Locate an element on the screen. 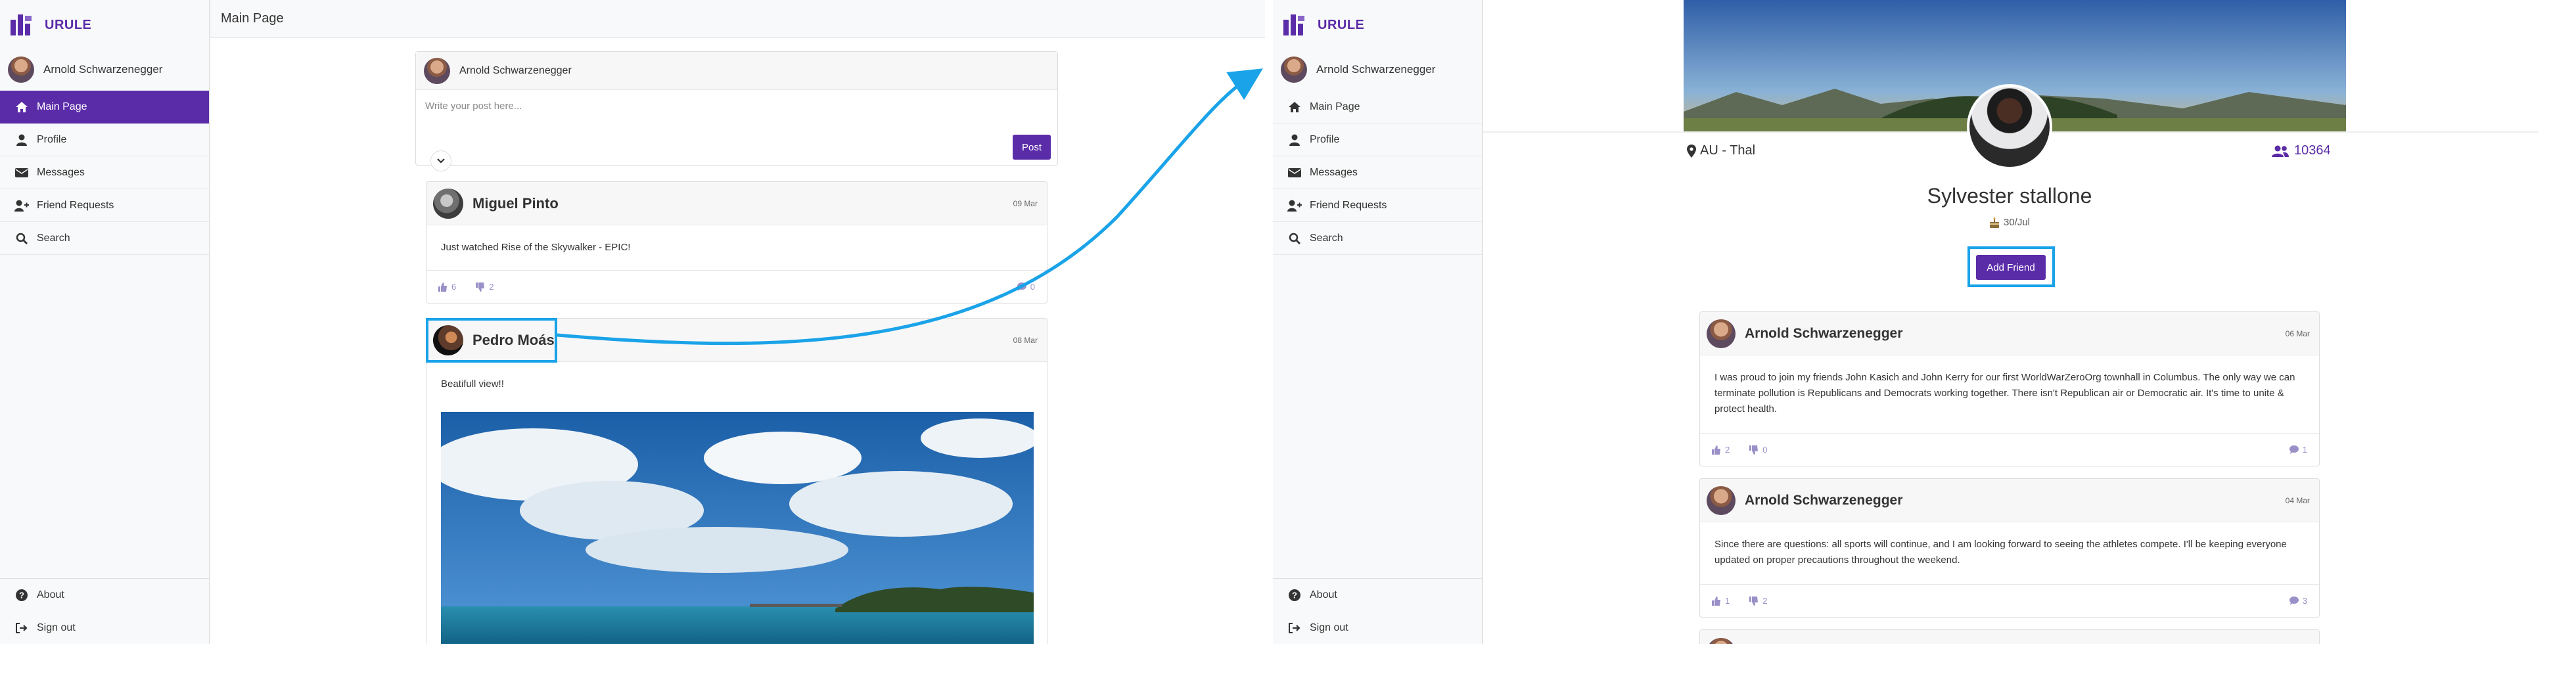  post-footer: 1 2 3 is located at coordinates (2010, 600).